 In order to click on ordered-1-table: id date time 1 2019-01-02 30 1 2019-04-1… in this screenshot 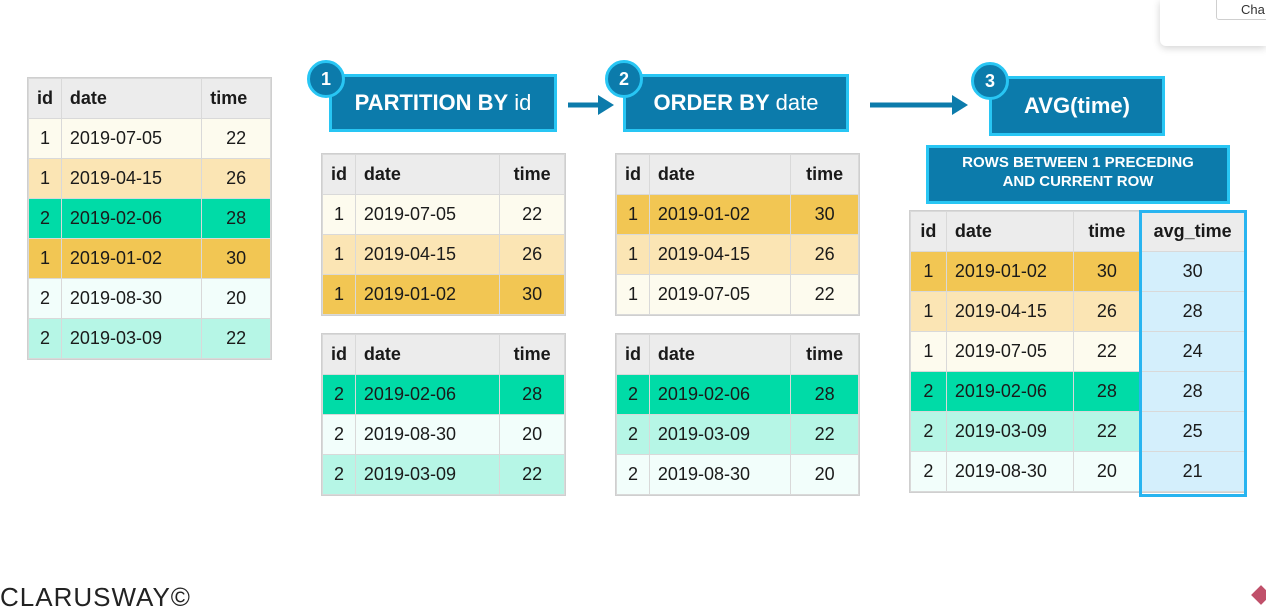, I will do `click(737, 234)`.